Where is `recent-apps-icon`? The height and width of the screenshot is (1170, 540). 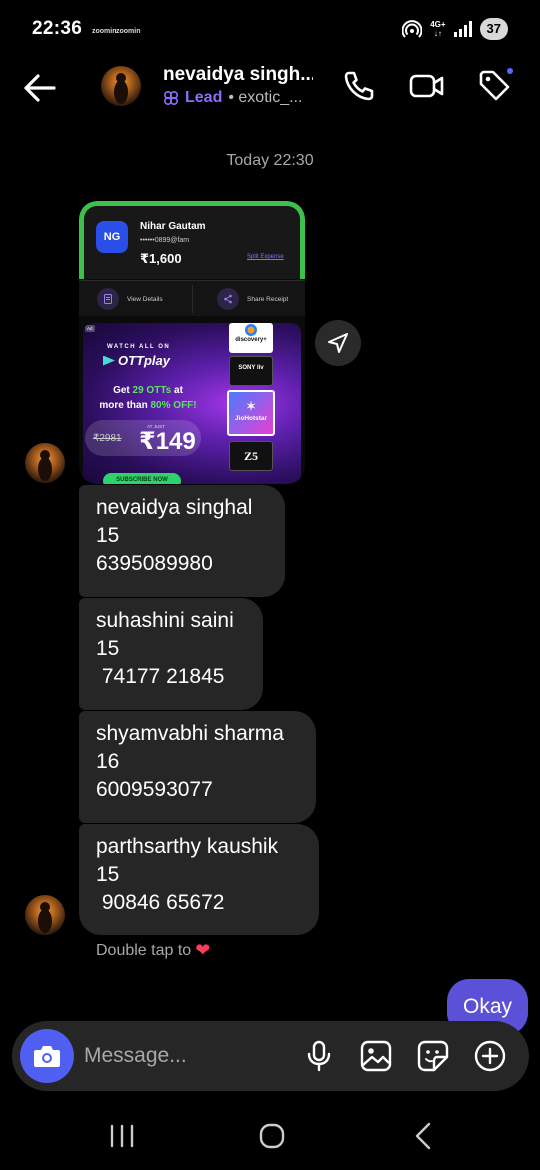 recent-apps-icon is located at coordinates (122, 1136).